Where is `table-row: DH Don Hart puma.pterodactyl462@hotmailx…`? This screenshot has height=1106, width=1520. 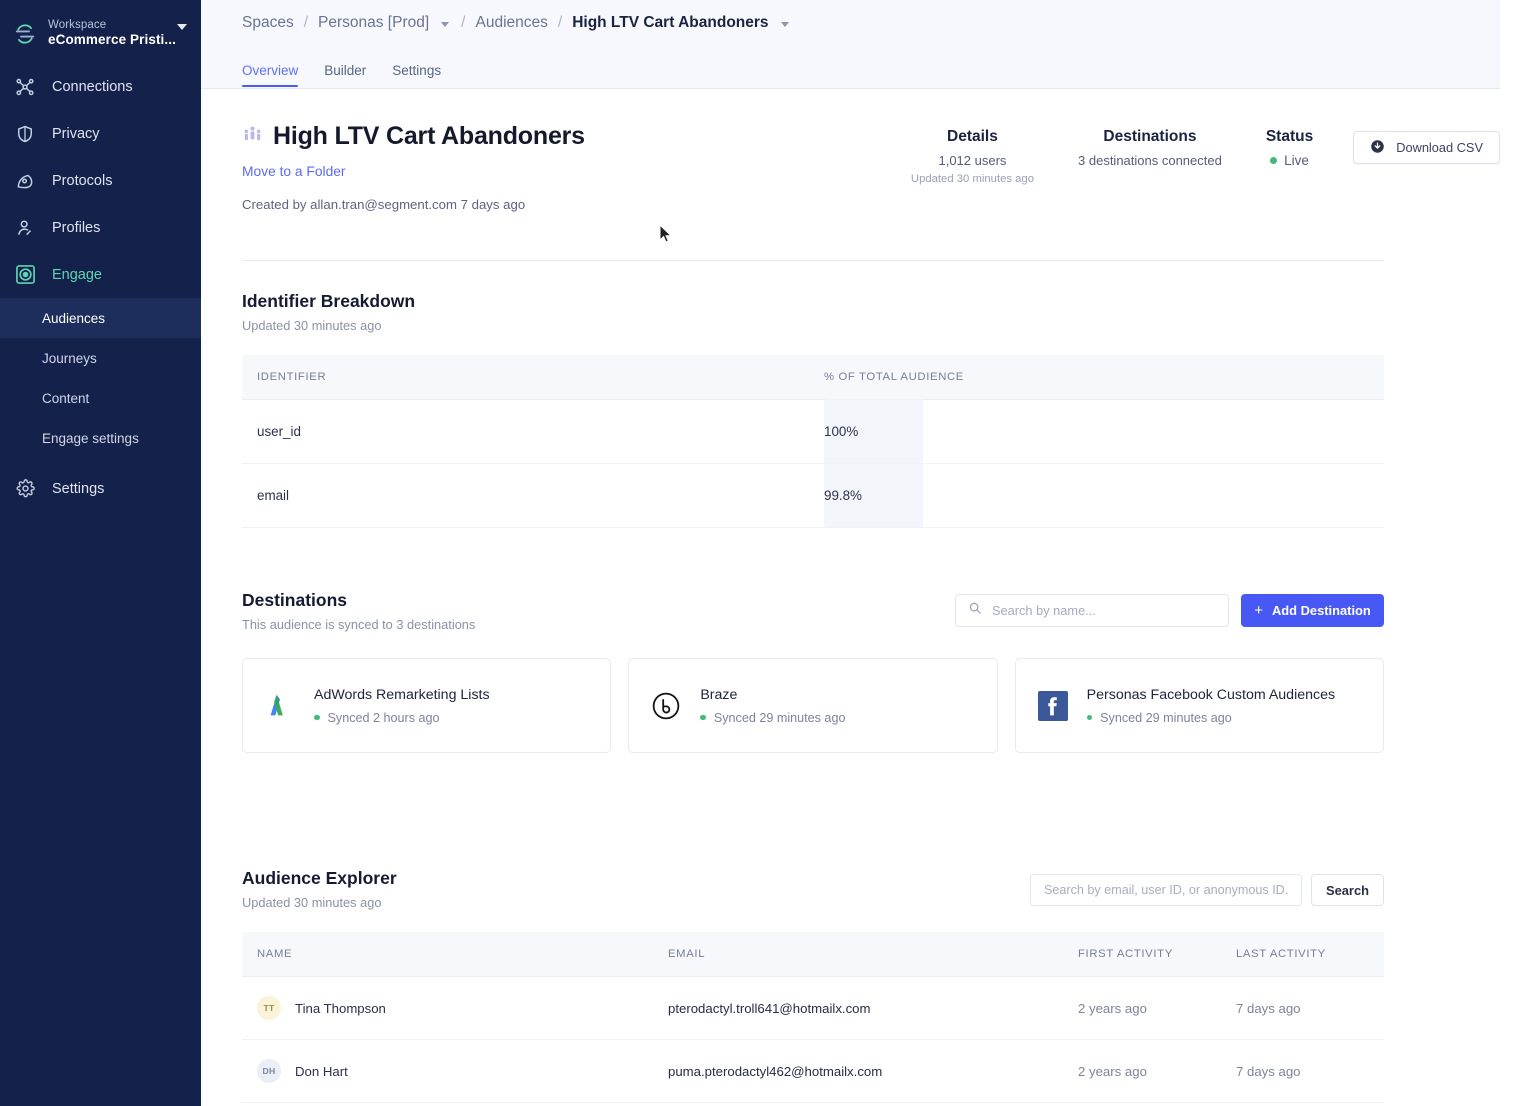 table-row: DH Don Hart puma.pterodactyl462@hotmailx… is located at coordinates (813, 1071).